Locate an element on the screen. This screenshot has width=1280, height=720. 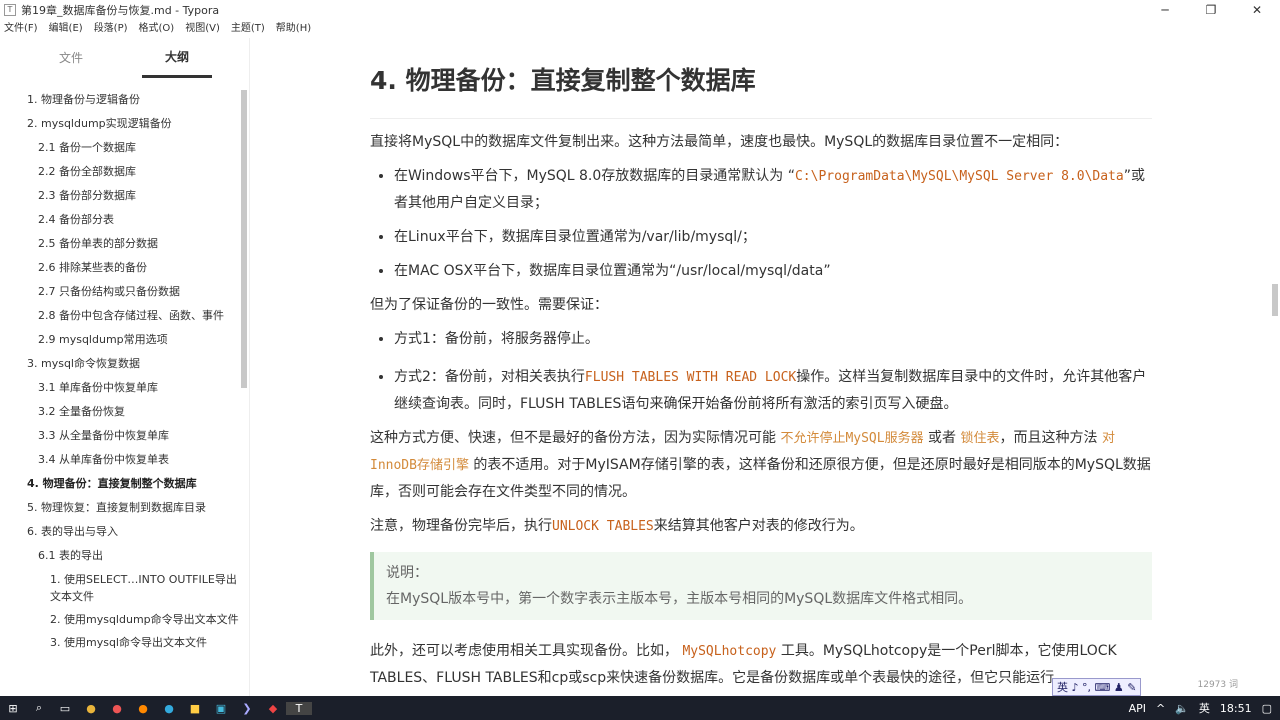
outline-item: 3. mysql命令恢复数据 is located at coordinates (124, 364).